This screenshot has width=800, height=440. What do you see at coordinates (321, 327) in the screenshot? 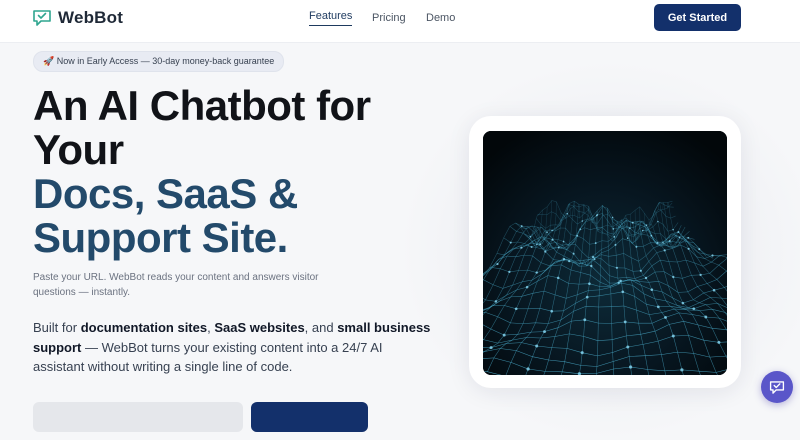
I see `desc-text-3: , and` at bounding box center [321, 327].